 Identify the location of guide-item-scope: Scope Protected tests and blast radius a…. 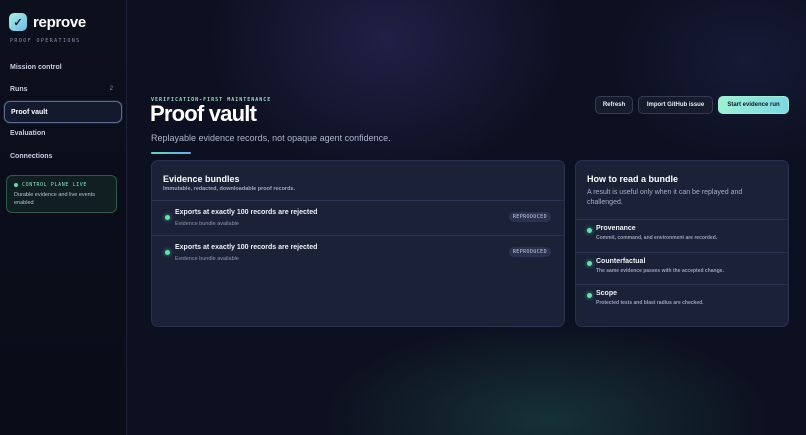
(682, 300).